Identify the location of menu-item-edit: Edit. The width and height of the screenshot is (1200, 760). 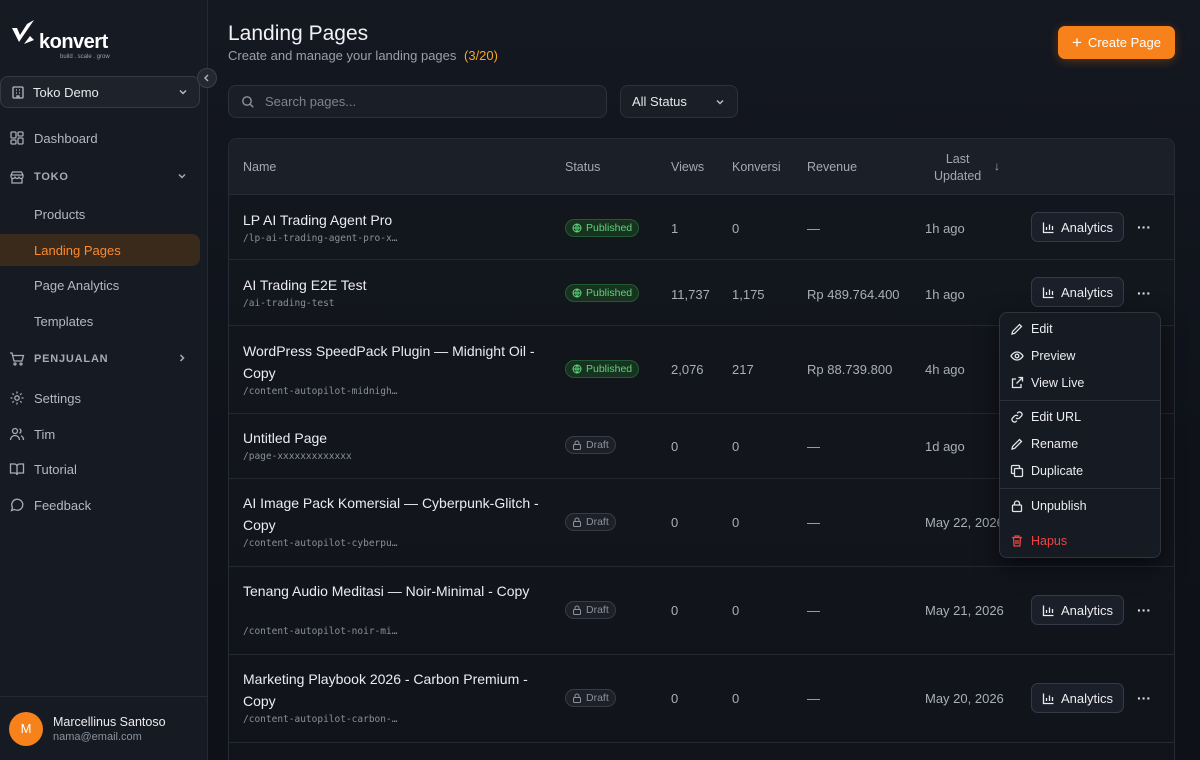
(1080, 329).